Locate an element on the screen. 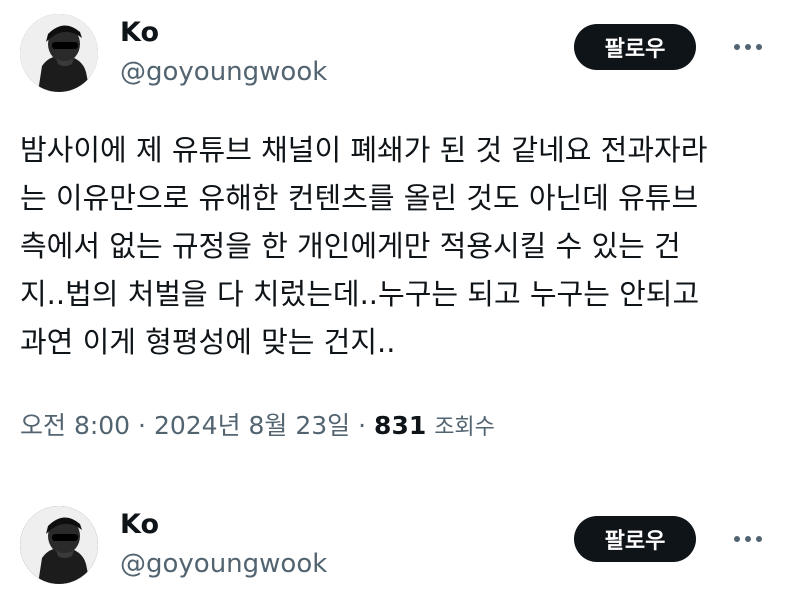  tweet-text-line: 밤사이에 제 유튜브 채널이 폐쇄가 된 것 같네요 전과자라 is located at coordinates (364, 150).